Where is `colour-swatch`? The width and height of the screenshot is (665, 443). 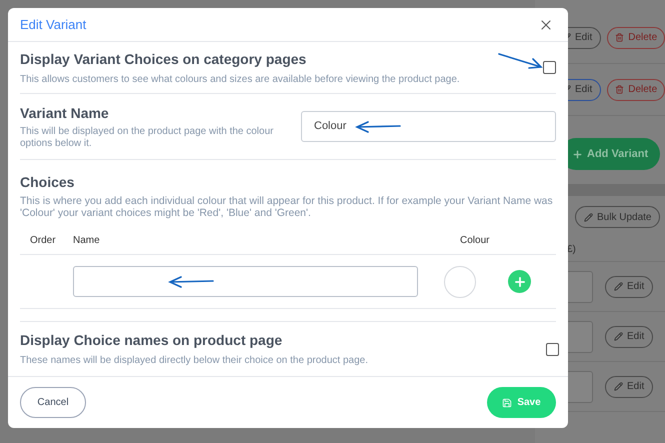 colour-swatch is located at coordinates (460, 282).